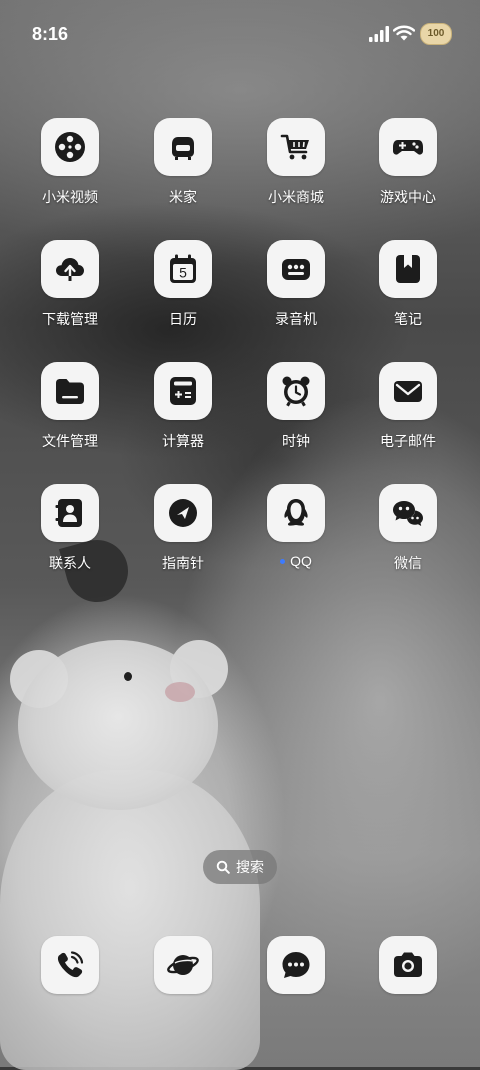 The width and height of the screenshot is (480, 1070). Describe the element at coordinates (296, 269) in the screenshot. I see `recorder-icon` at that location.